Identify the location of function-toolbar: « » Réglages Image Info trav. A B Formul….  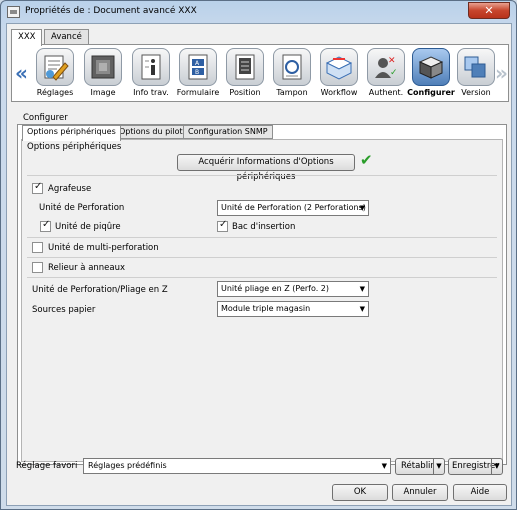
(260, 73).